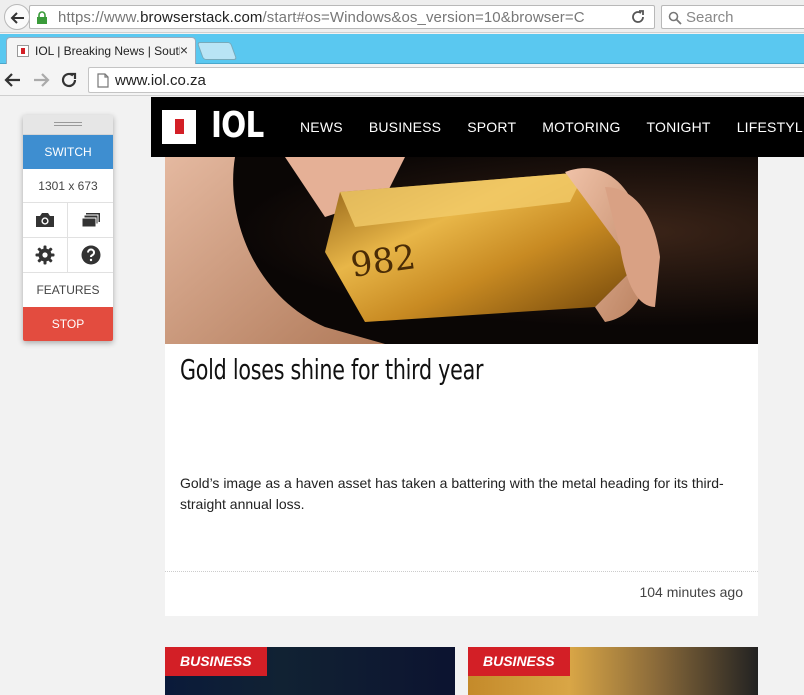 This screenshot has width=804, height=695. I want to click on nav-lifestyle: LIFESTYLE, so click(770, 127).